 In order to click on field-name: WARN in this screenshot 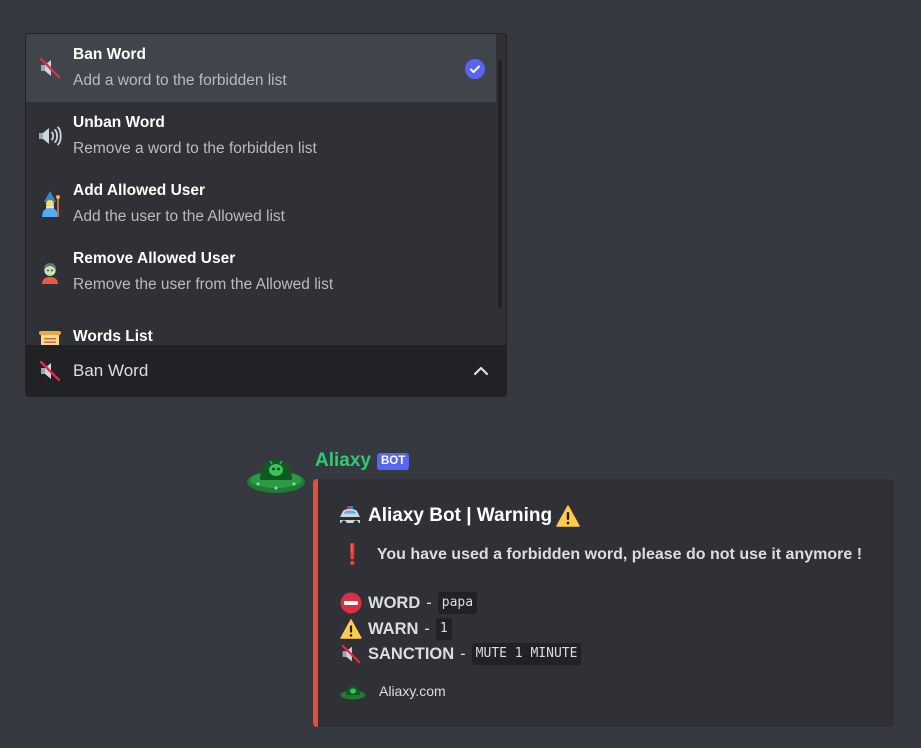, I will do `click(393, 628)`.